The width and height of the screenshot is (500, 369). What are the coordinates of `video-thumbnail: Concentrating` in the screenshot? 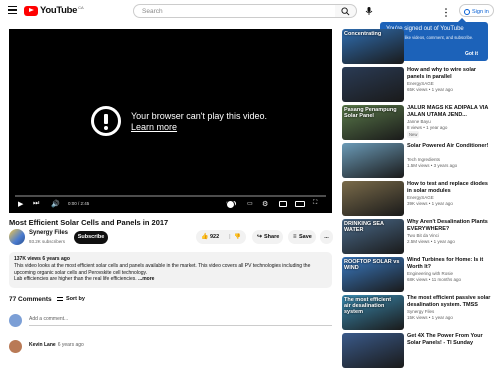 It's located at (373, 46).